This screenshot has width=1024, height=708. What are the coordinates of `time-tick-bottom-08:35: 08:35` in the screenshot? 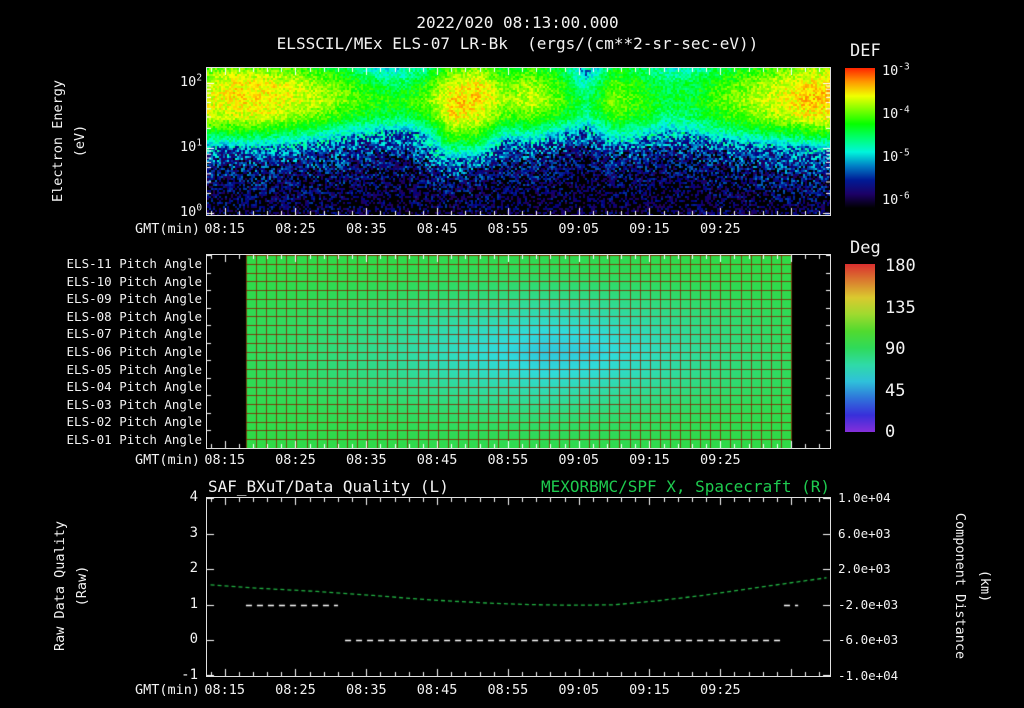 It's located at (366, 690).